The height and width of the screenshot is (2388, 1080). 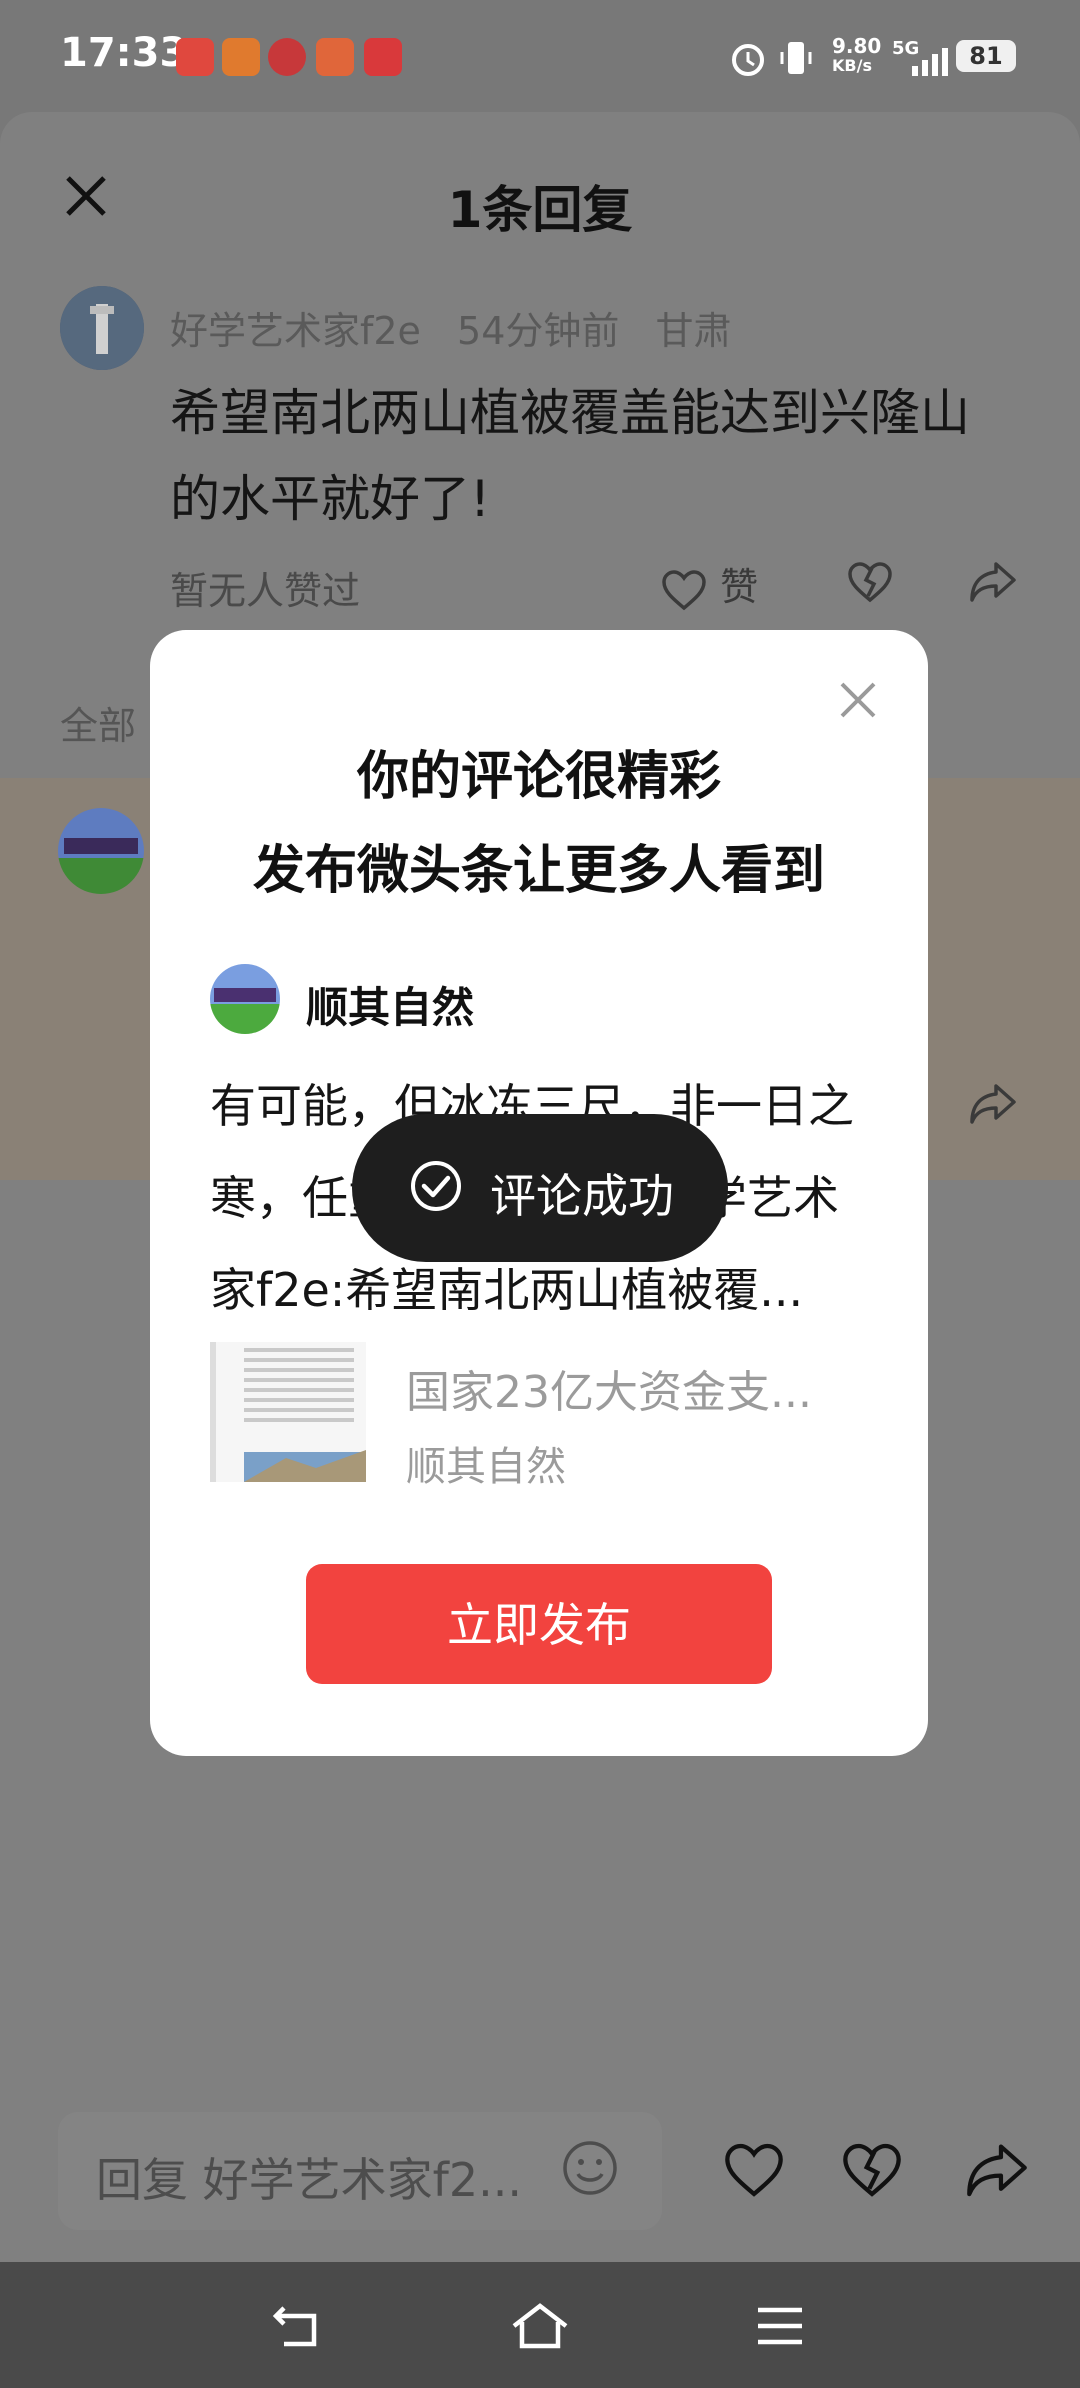 What do you see at coordinates (390, 1007) in the screenshot?
I see `author-name: 顺其自然` at bounding box center [390, 1007].